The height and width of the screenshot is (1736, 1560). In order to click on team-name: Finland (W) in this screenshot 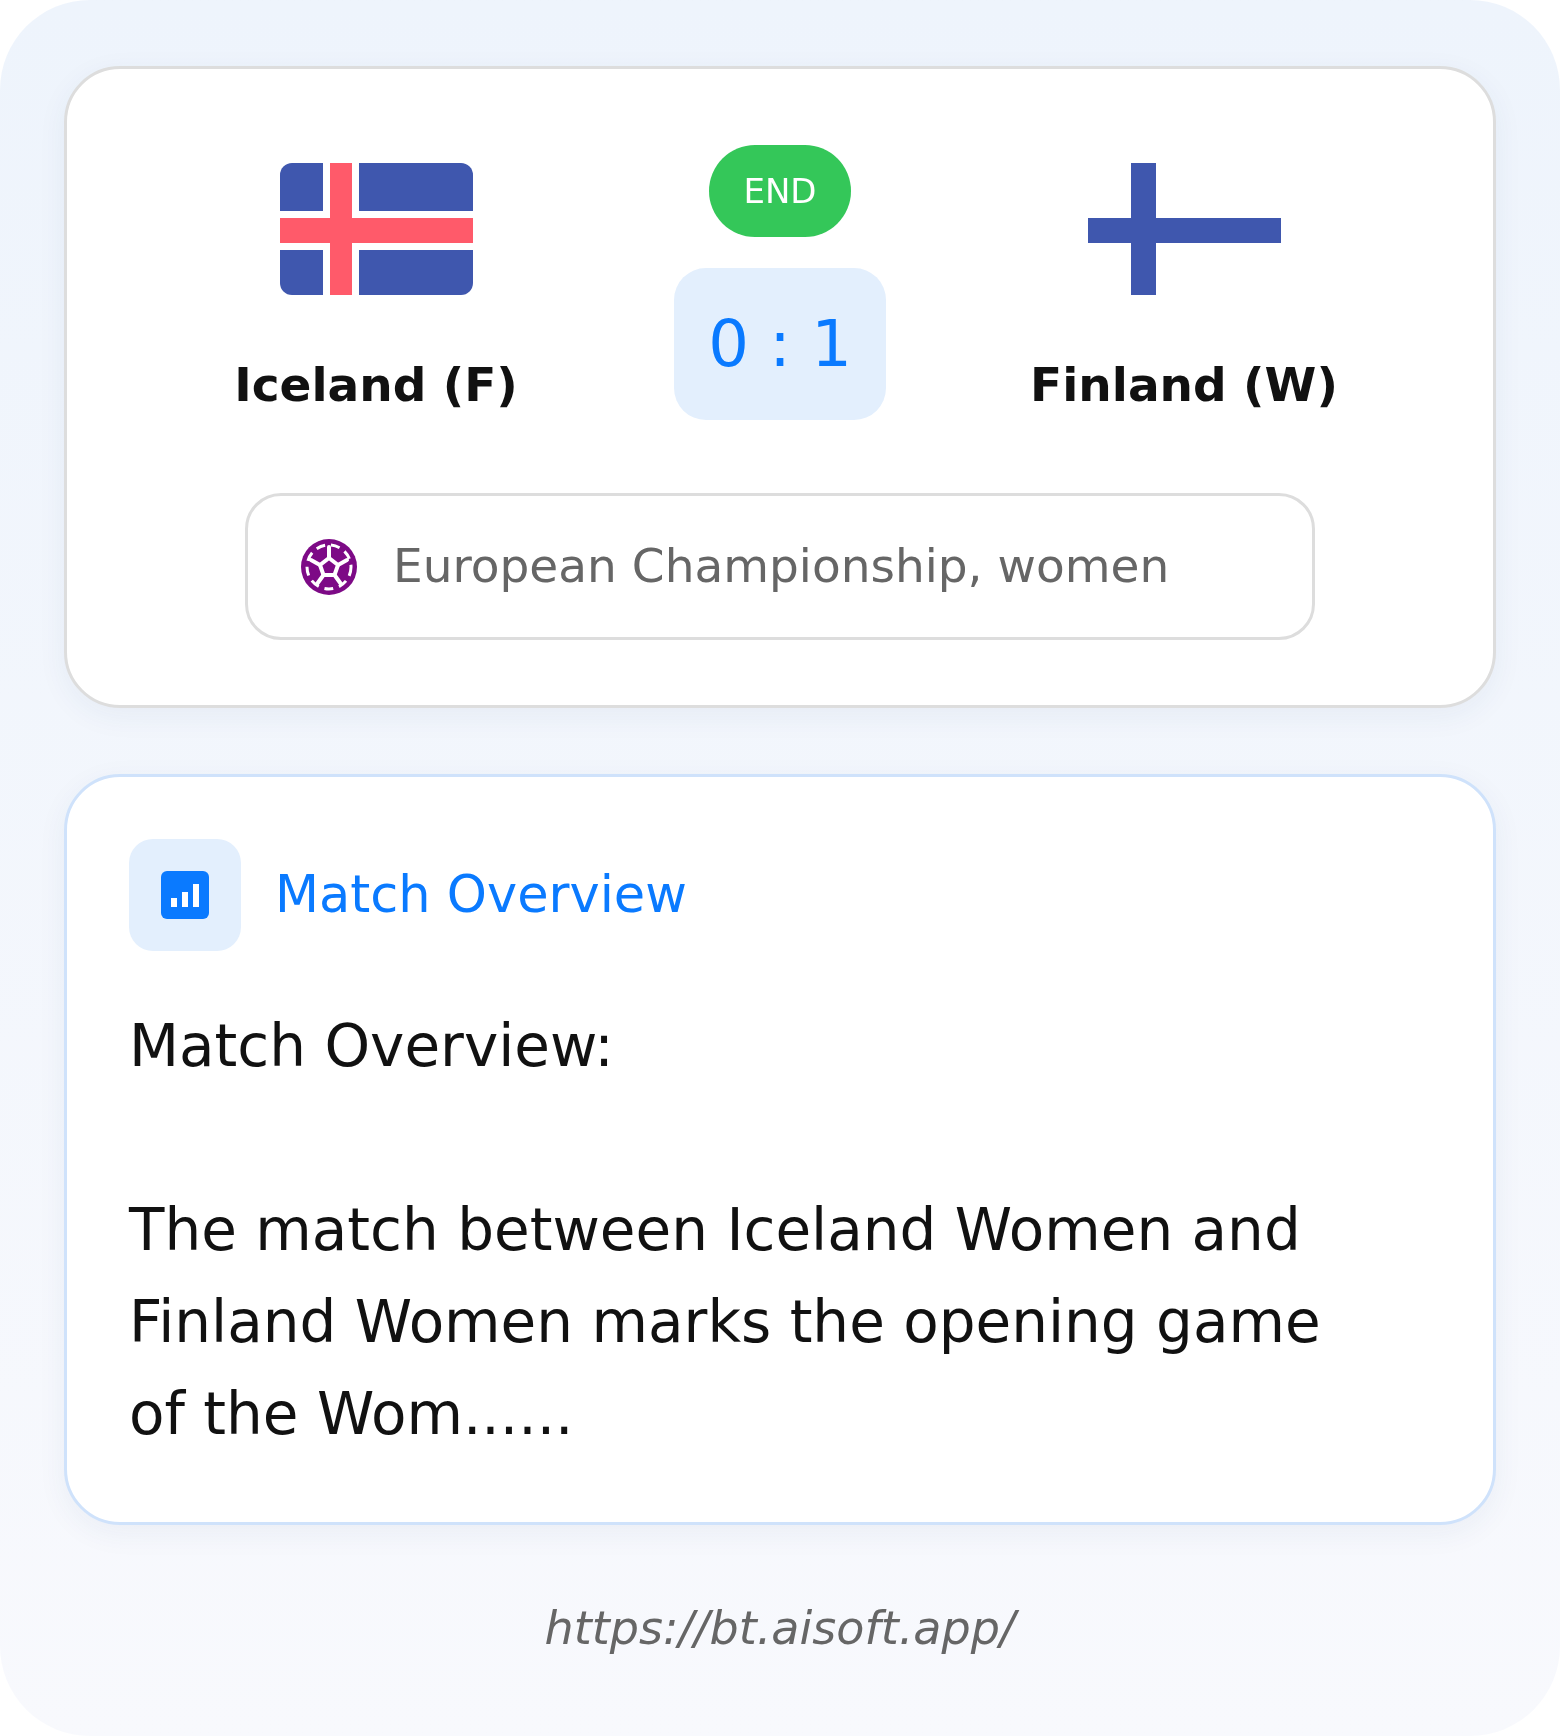, I will do `click(1184, 385)`.